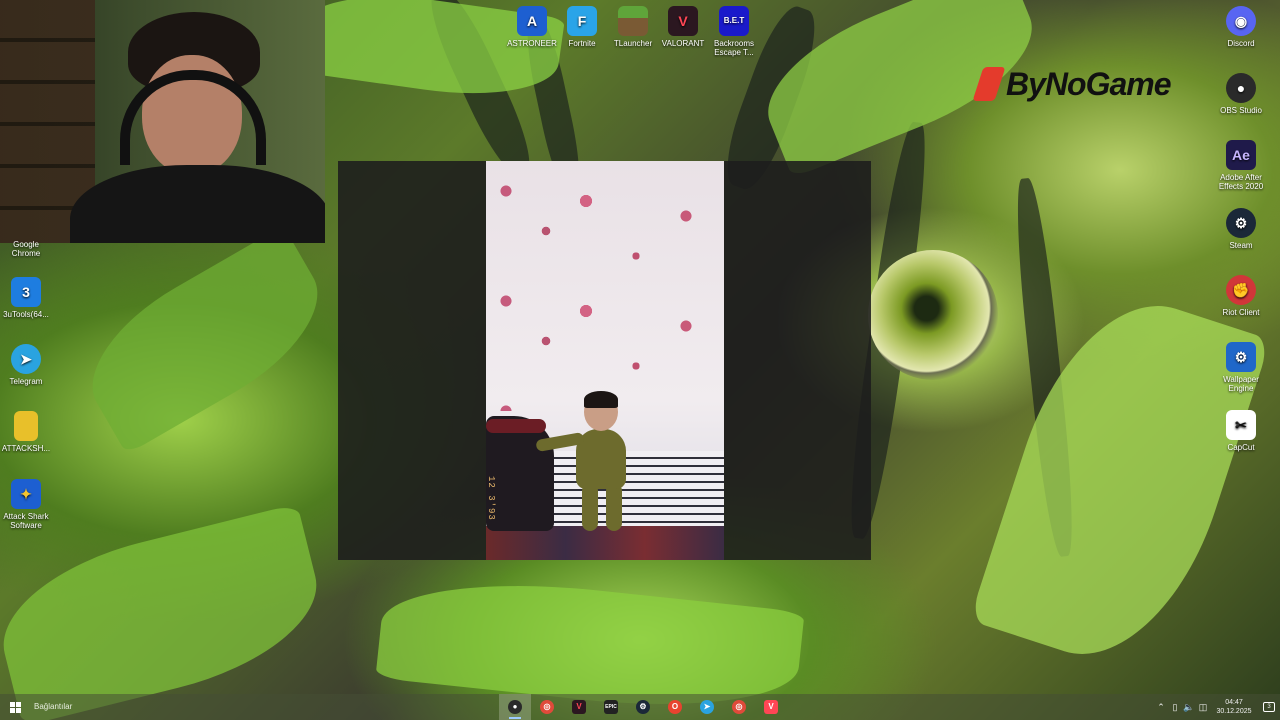  Describe the element at coordinates (26, 426) in the screenshot. I see `folder-icon` at that location.